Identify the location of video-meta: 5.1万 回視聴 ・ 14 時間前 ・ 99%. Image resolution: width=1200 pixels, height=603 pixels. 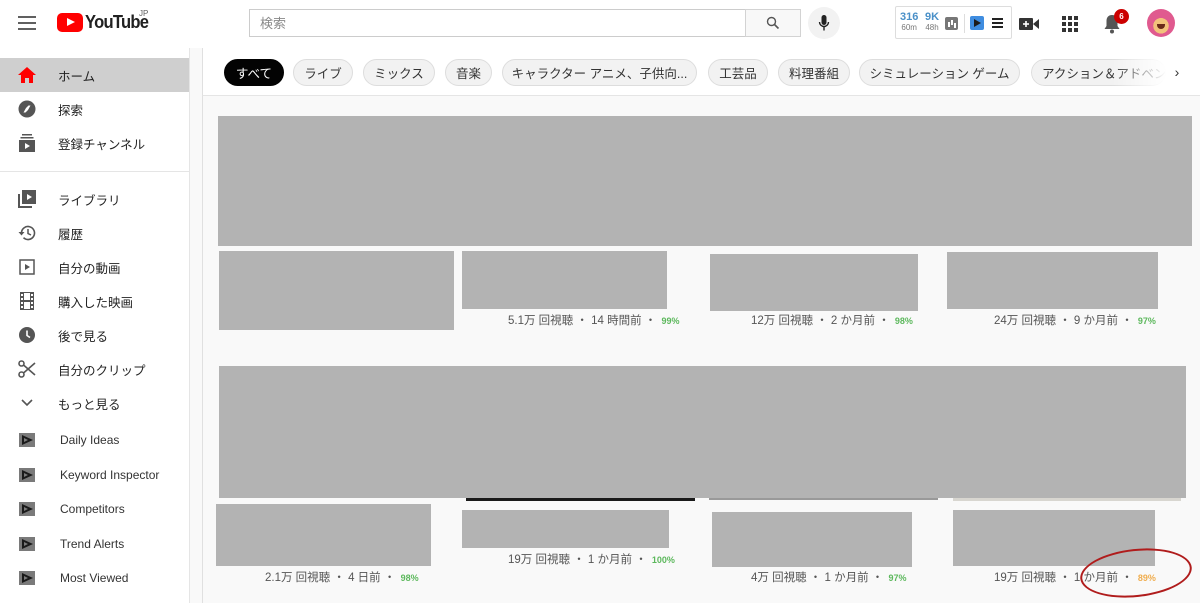
(594, 321).